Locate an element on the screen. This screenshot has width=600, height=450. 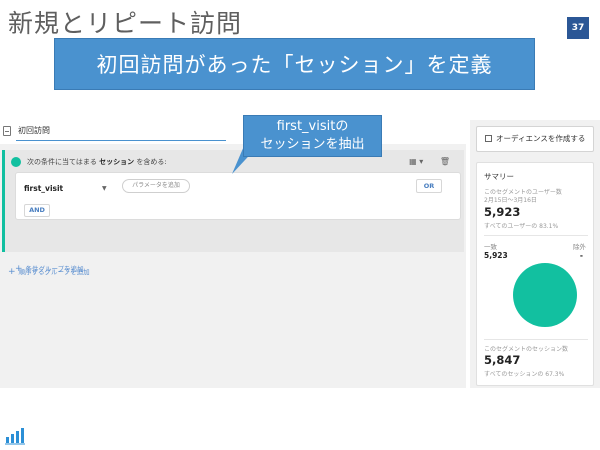
match-label: 一致 is located at coordinates (490, 247).